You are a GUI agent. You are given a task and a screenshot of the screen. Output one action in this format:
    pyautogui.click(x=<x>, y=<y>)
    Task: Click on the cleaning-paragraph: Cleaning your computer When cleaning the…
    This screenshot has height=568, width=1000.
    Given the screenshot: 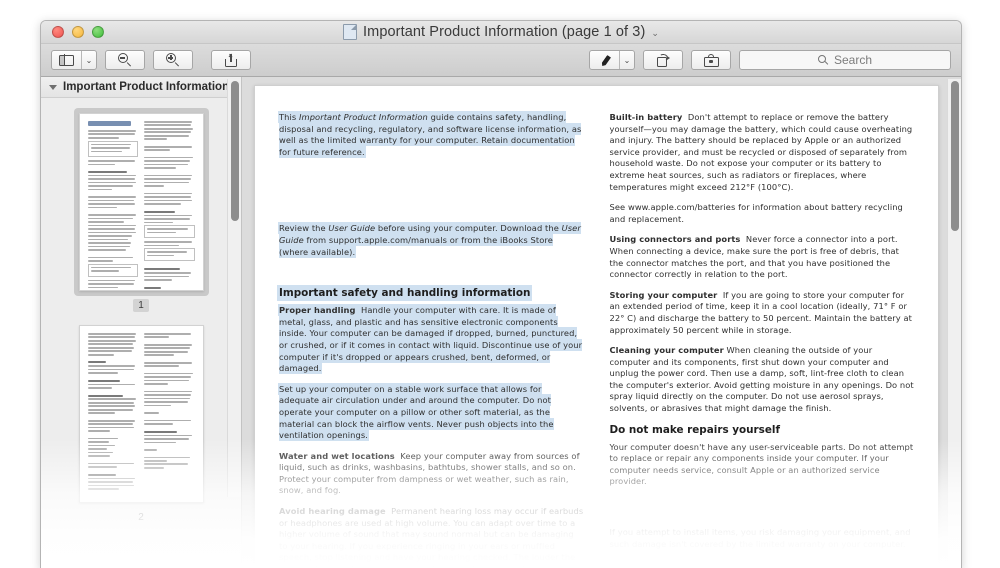 What is the action you would take?
    pyautogui.click(x=761, y=379)
    